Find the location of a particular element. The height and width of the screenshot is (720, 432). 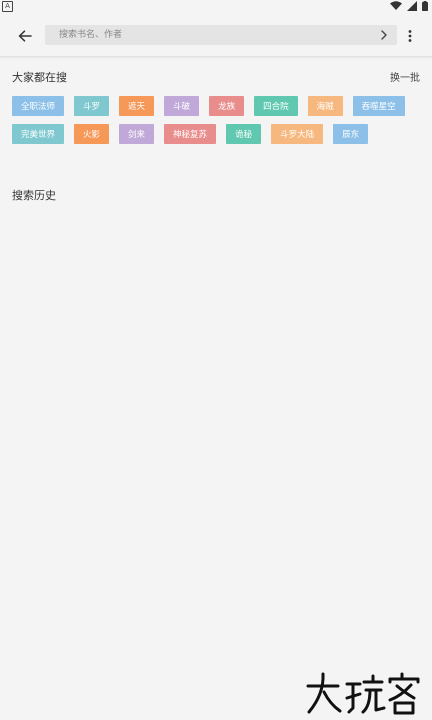

chevron-right-icon is located at coordinates (384, 35).